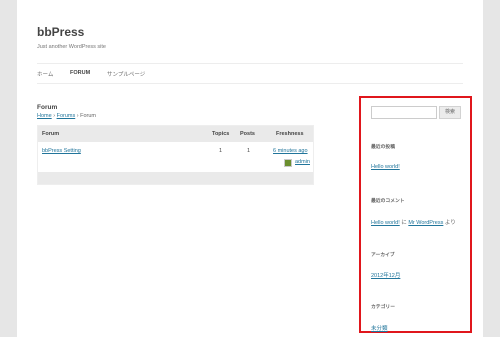  Describe the element at coordinates (383, 307) in the screenshot. I see `widget-title-categories: カテゴリー` at that location.